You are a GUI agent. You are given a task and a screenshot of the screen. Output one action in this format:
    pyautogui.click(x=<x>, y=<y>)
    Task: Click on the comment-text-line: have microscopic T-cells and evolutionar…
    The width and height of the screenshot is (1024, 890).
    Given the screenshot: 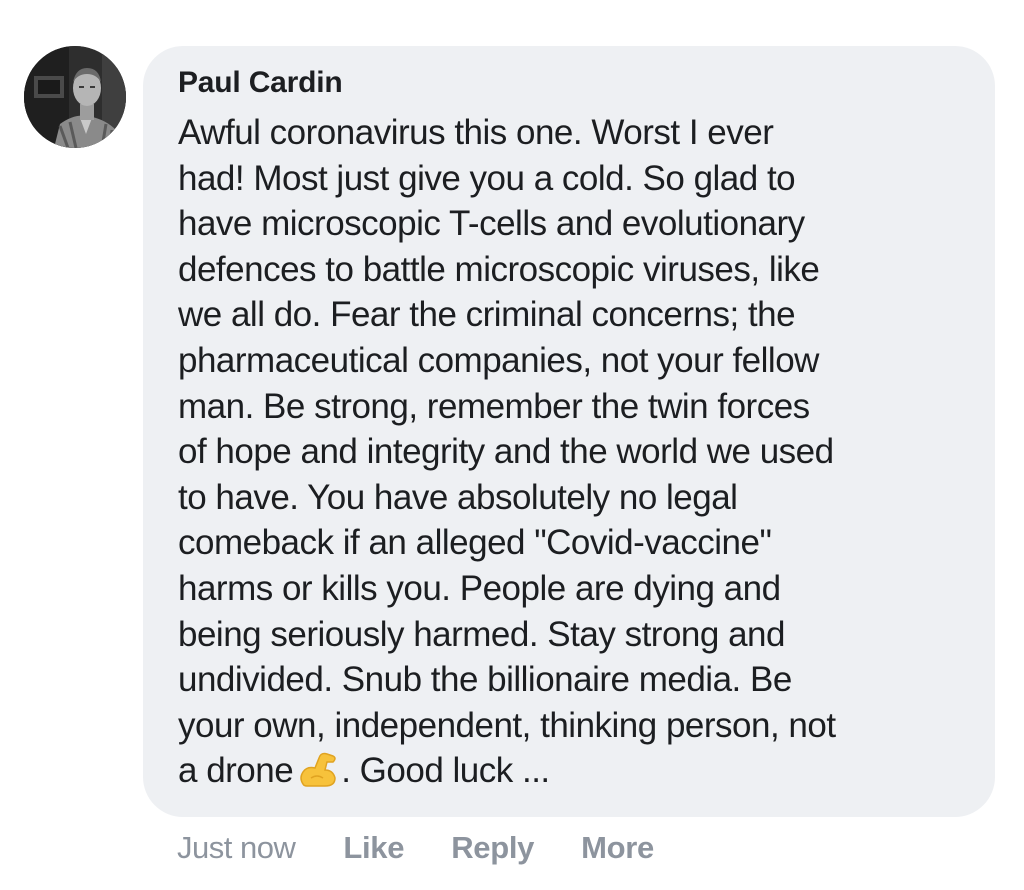 What is the action you would take?
    pyautogui.click(x=491, y=224)
    